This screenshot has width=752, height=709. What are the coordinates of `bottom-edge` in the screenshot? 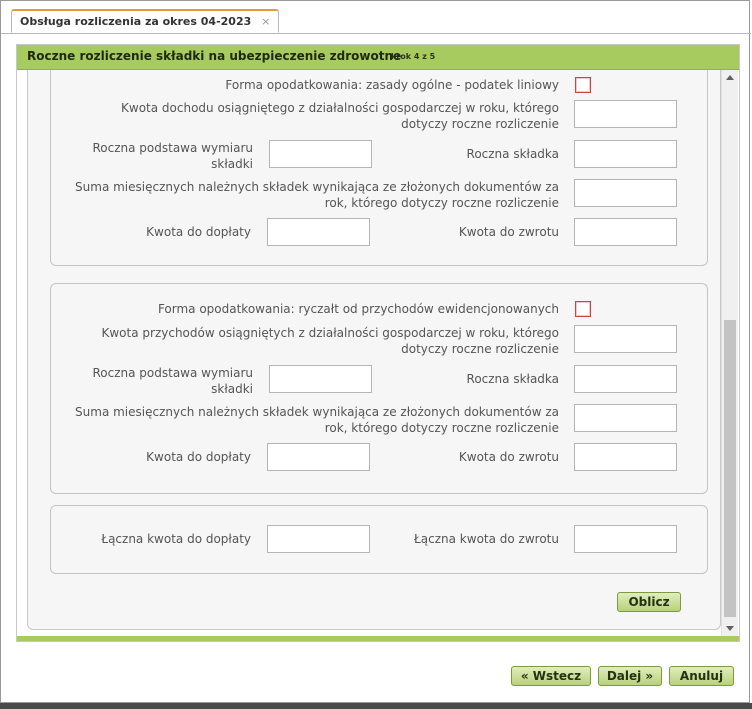 It's located at (376, 706).